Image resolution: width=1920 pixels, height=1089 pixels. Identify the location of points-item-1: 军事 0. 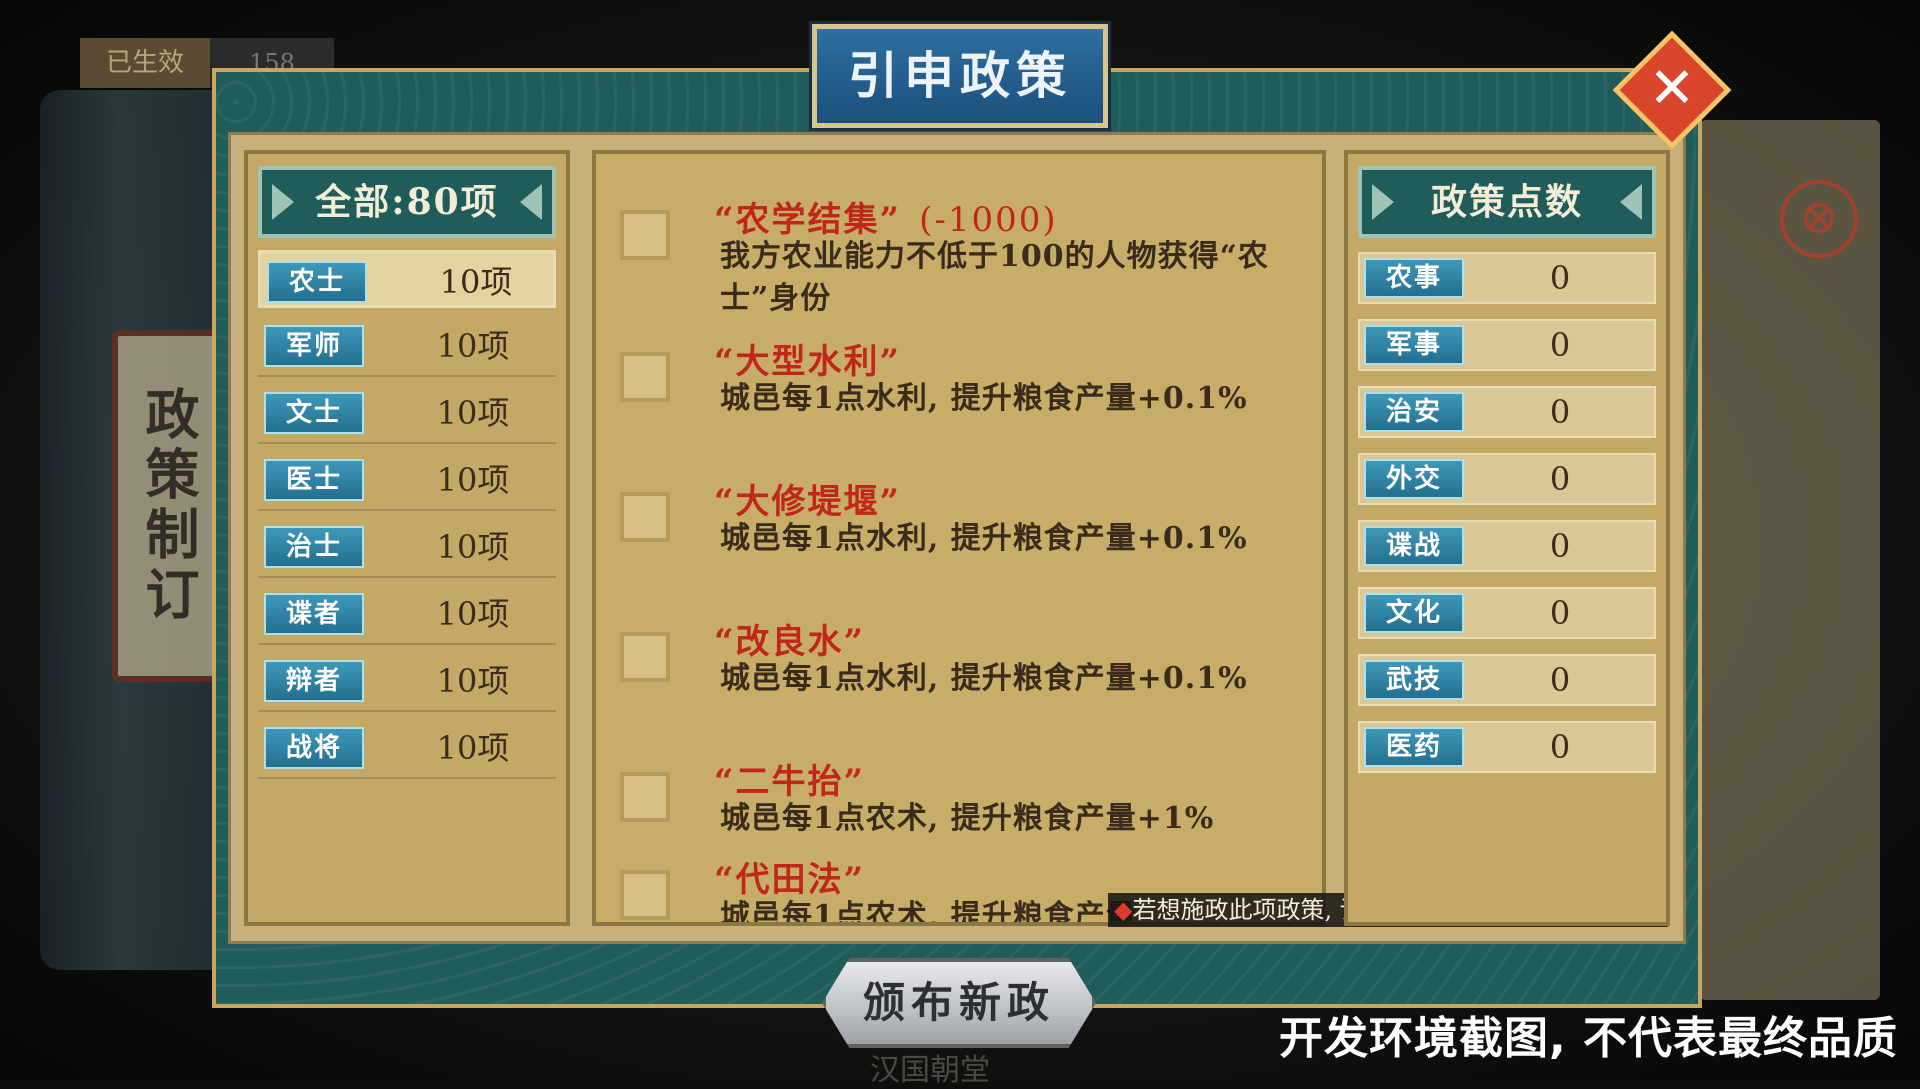
(1507, 345).